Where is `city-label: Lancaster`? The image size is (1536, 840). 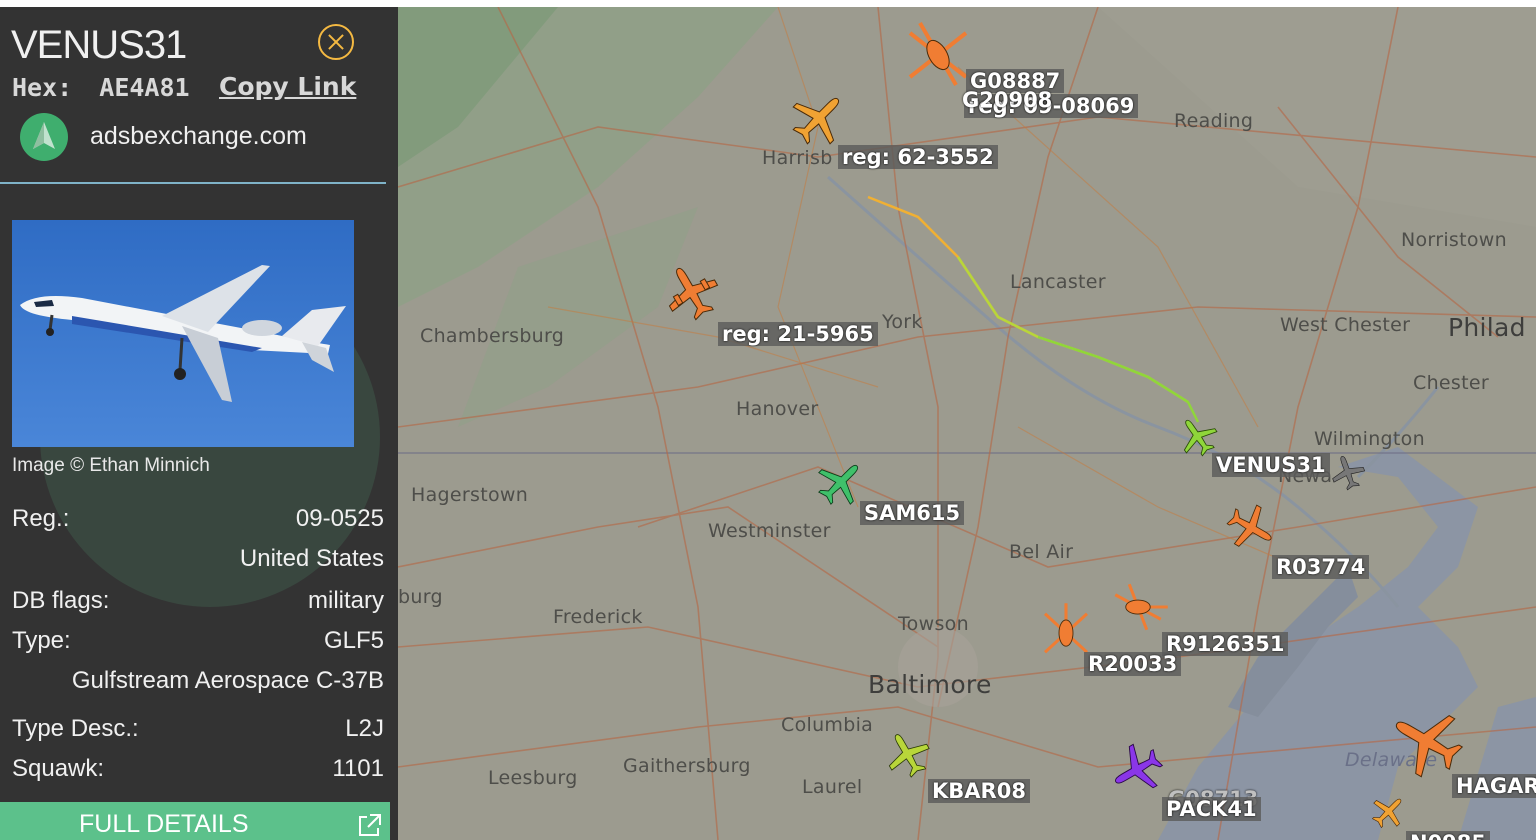 city-label: Lancaster is located at coordinates (1058, 282).